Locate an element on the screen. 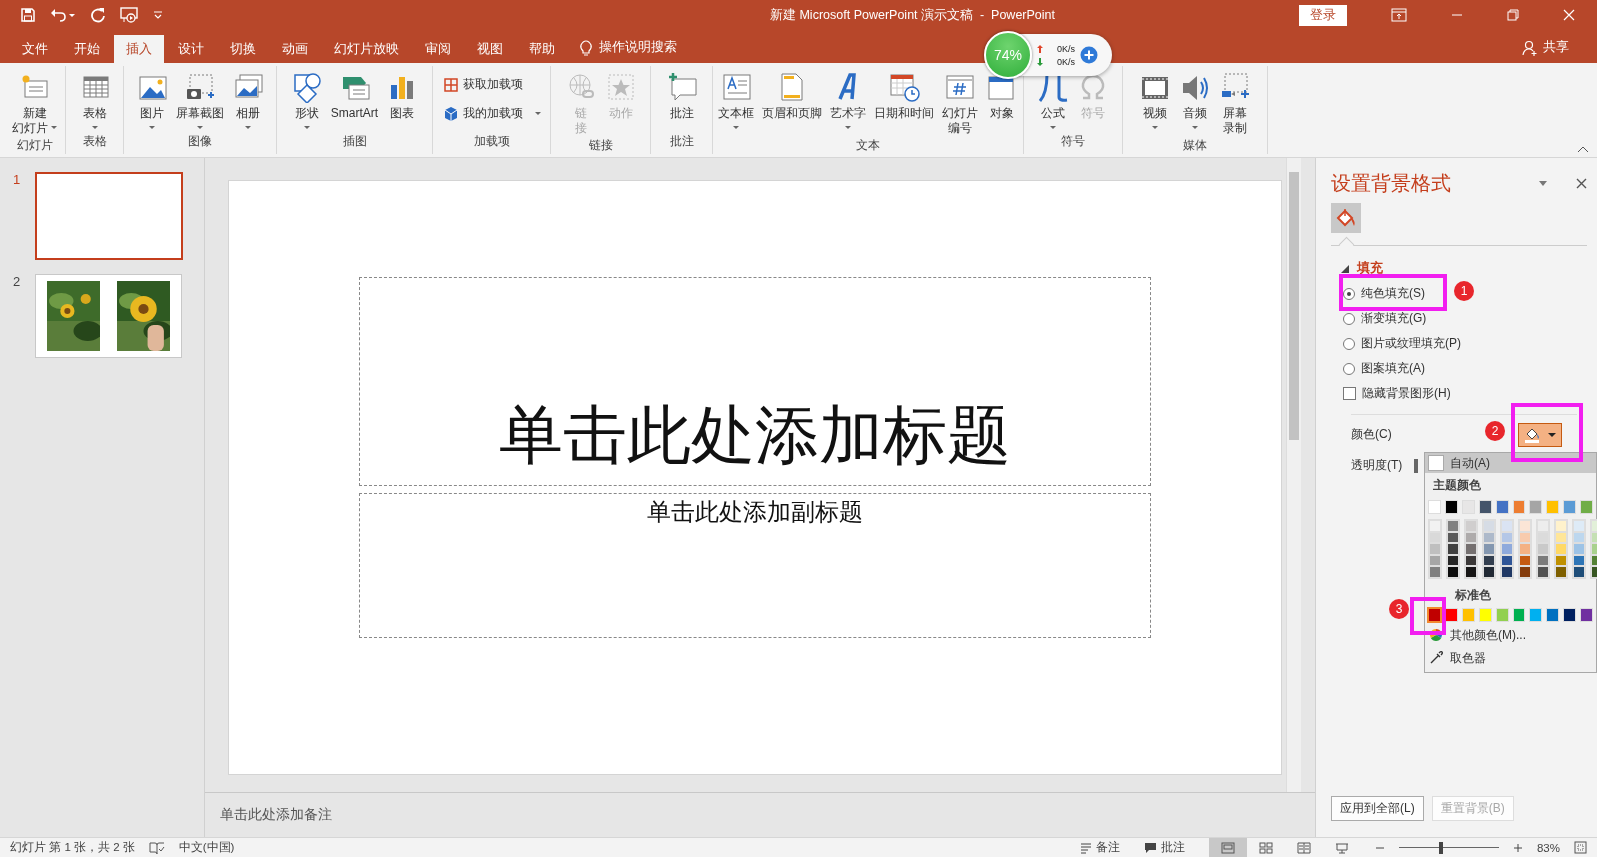  ribbon-display-icon is located at coordinates (1399, 15).